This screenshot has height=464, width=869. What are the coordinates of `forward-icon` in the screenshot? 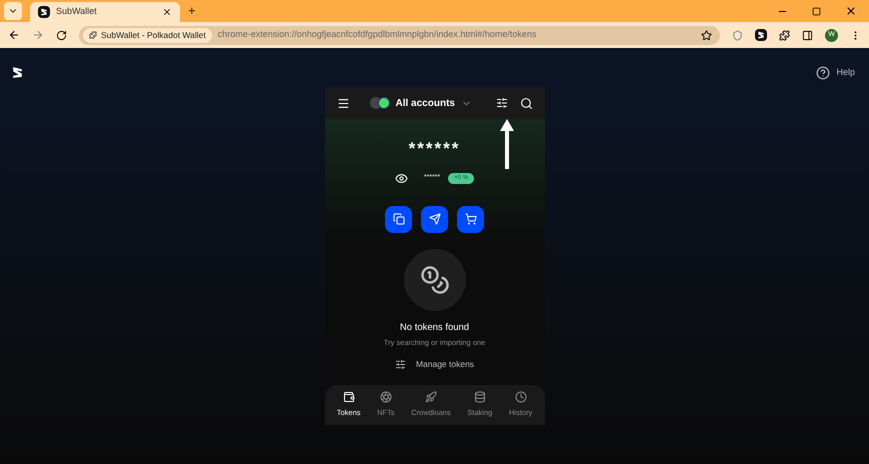 It's located at (38, 35).